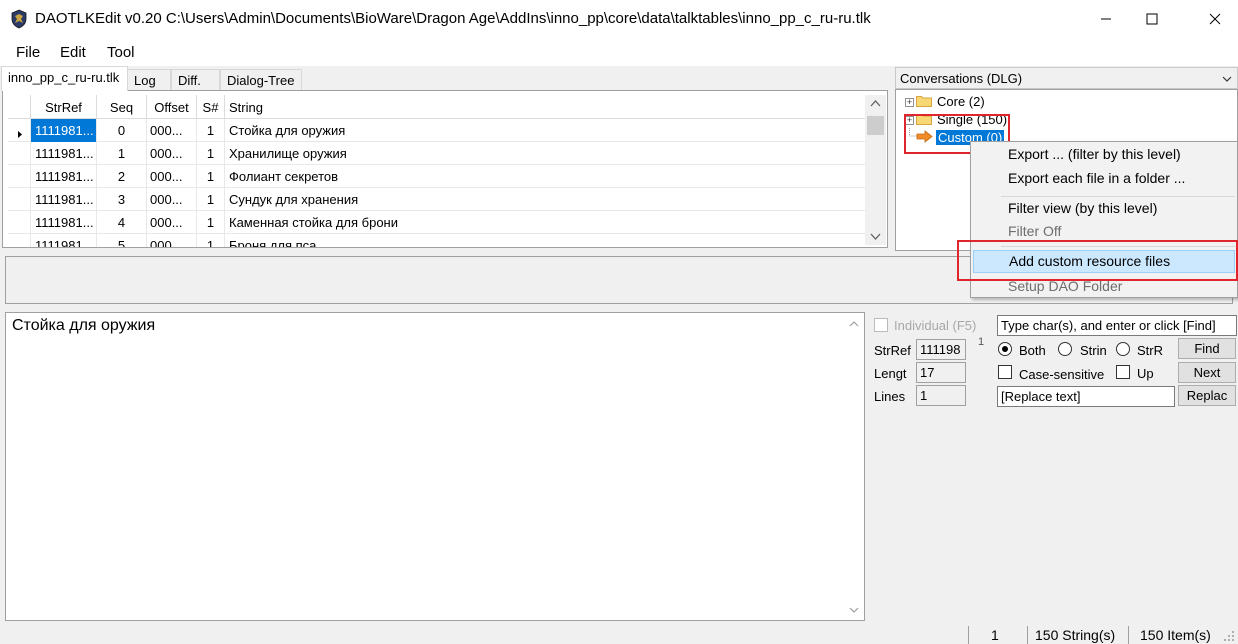 The width and height of the screenshot is (1238, 644). Describe the element at coordinates (1062, 374) in the screenshot. I see `case-sensitive-label: Case-sensitive` at that location.